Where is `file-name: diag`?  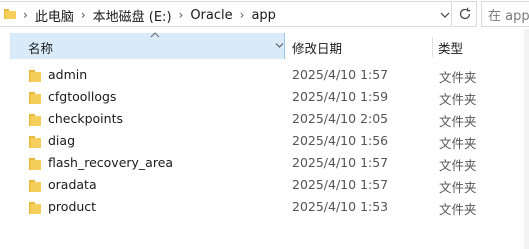
file-name: diag is located at coordinates (62, 140).